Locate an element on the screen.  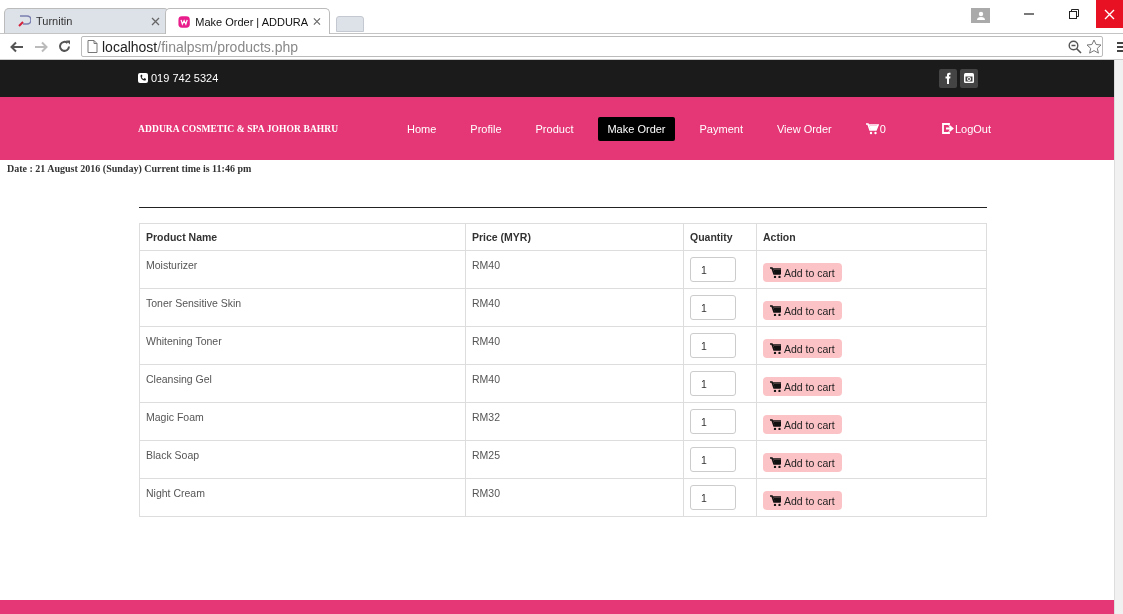
column-header: Product Name is located at coordinates (302, 237).